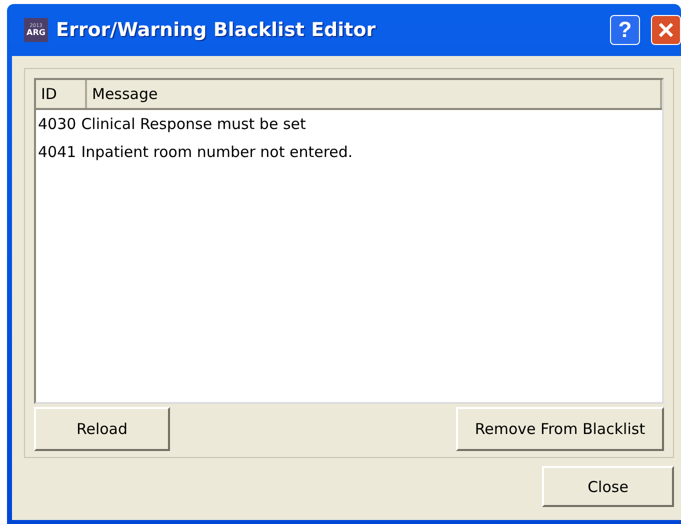  I want to click on table-cell: 4041, so click(57, 152).